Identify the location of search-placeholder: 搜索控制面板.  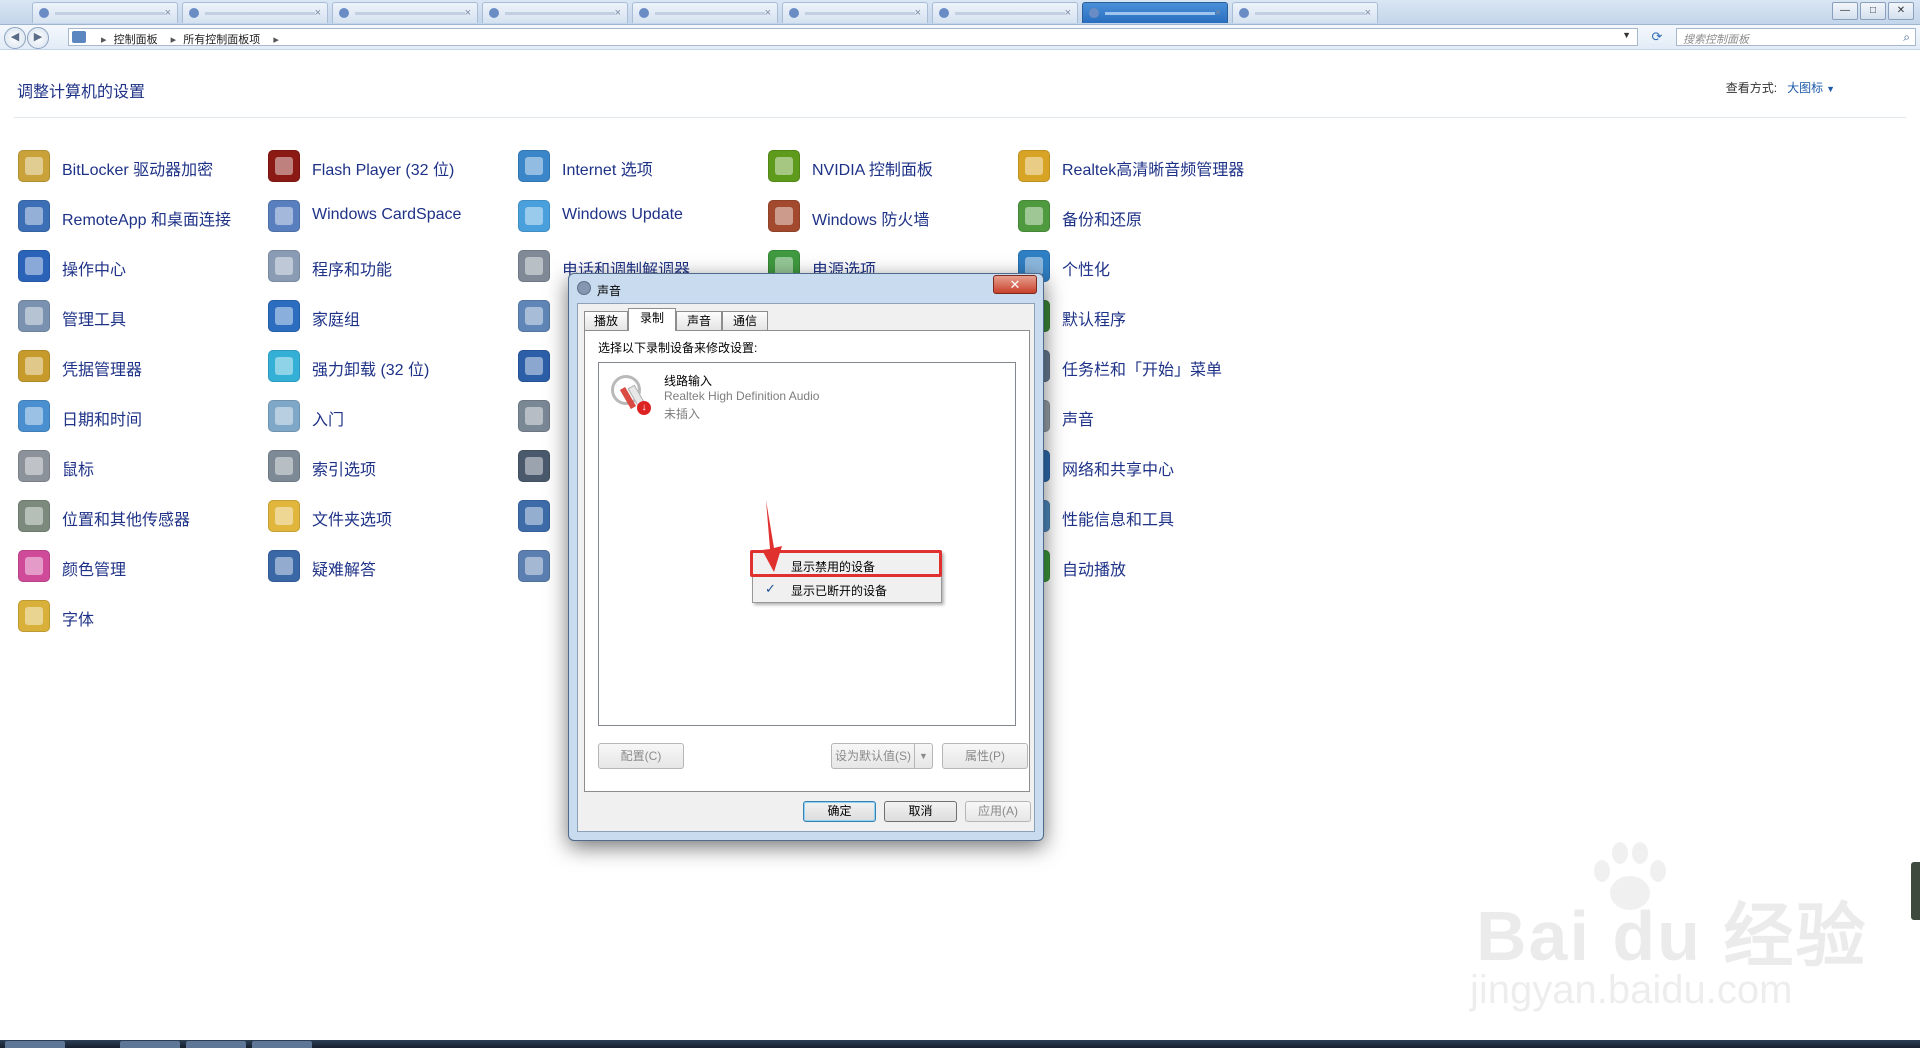
(1716, 40).